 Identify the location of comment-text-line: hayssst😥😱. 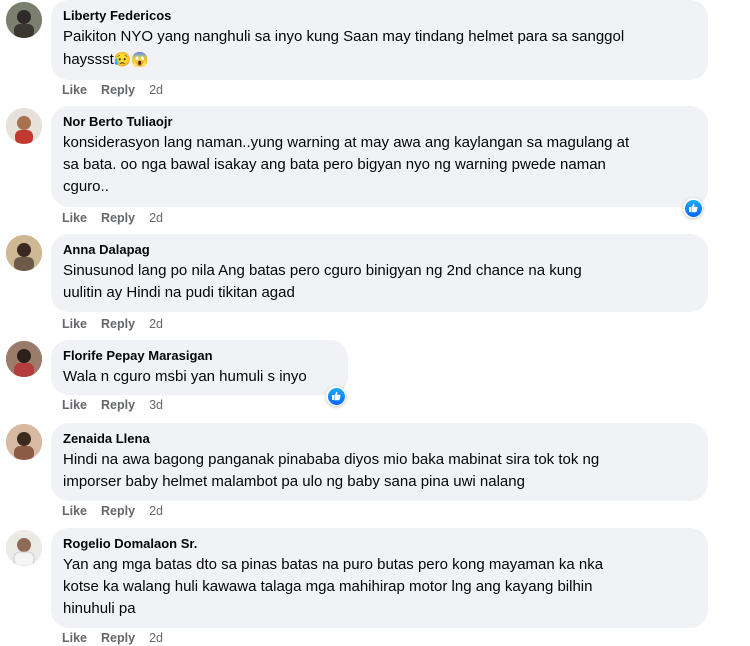
(379, 59).